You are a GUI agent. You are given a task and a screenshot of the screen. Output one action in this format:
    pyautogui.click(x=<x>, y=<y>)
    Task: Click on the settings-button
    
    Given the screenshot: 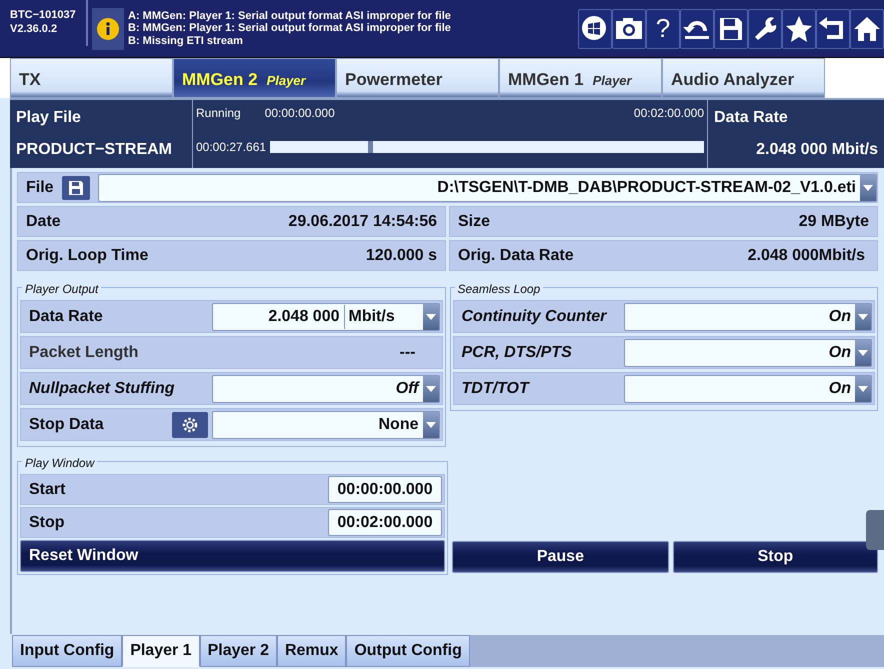 What is the action you would take?
    pyautogui.click(x=190, y=425)
    